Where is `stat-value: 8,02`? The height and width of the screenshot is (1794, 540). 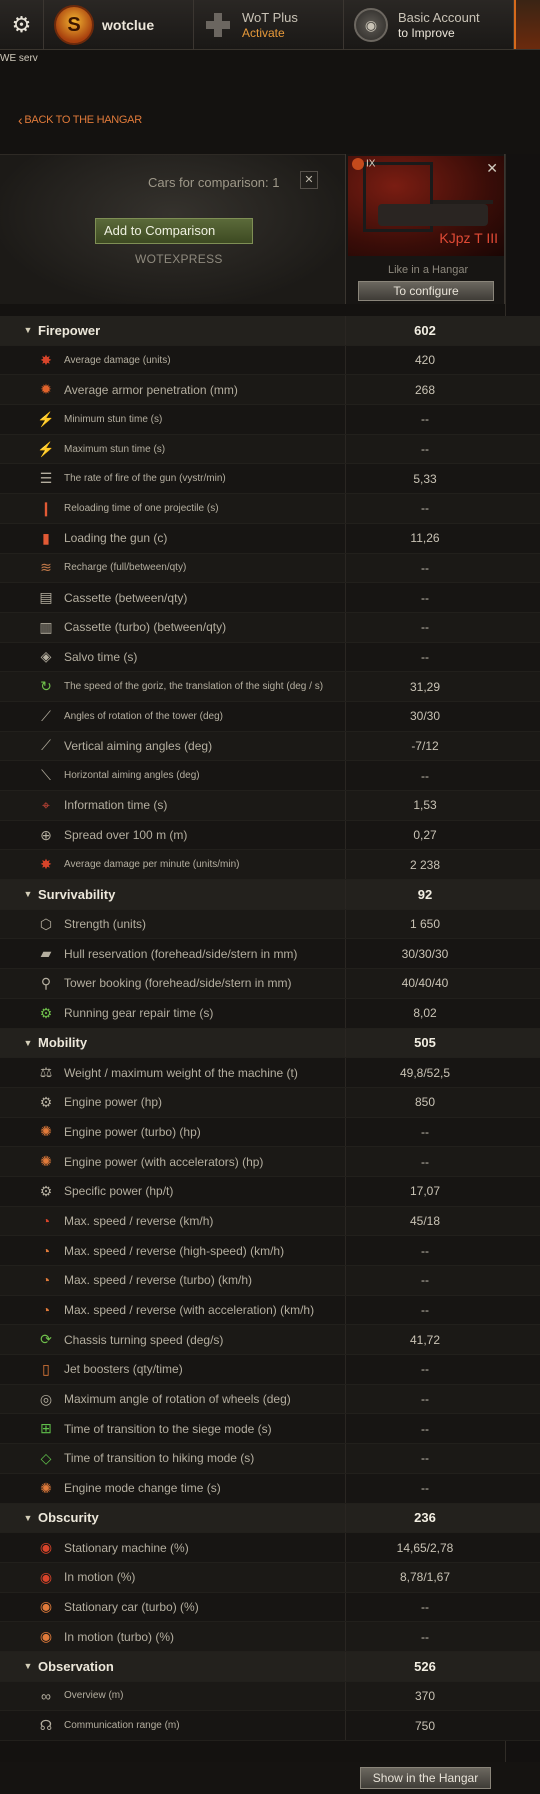 stat-value: 8,02 is located at coordinates (425, 1013).